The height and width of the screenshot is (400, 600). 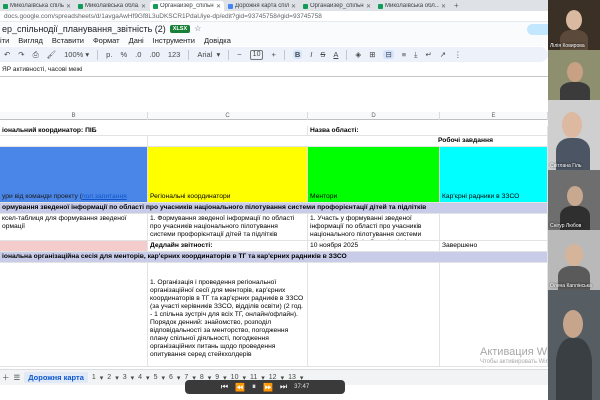 I want to click on cell-regional-coordinators: Регіональні координатори, so click(x=228, y=175).